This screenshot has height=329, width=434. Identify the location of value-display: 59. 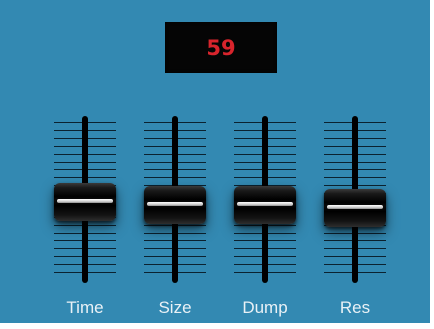
(221, 47).